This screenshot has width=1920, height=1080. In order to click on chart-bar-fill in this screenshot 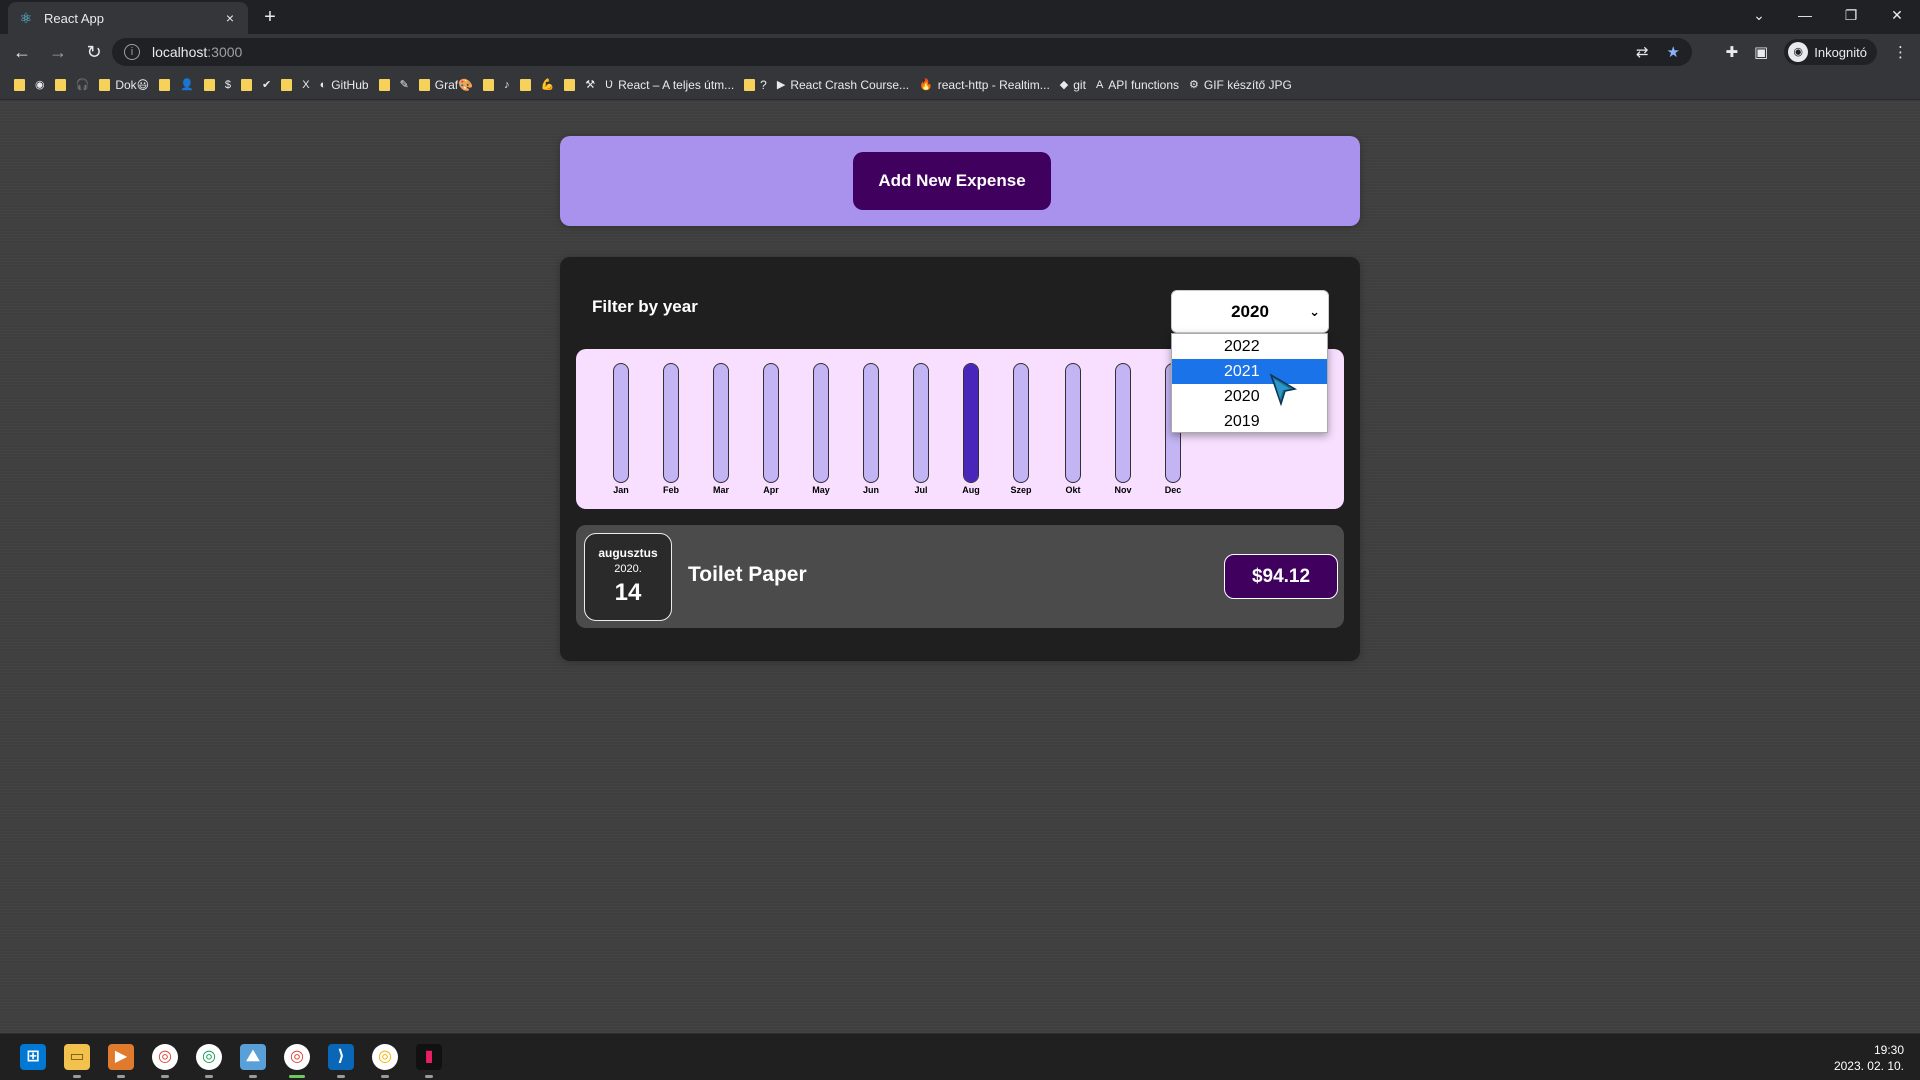, I will do `click(971, 423)`.